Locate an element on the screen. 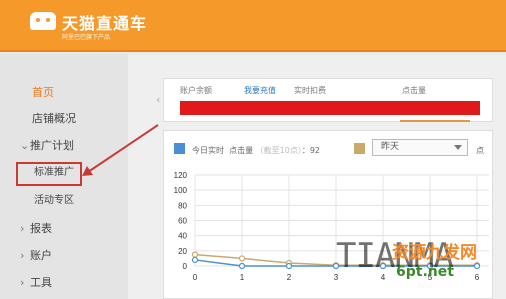 The image size is (506, 299). y-tick-label: 120 is located at coordinates (181, 175).